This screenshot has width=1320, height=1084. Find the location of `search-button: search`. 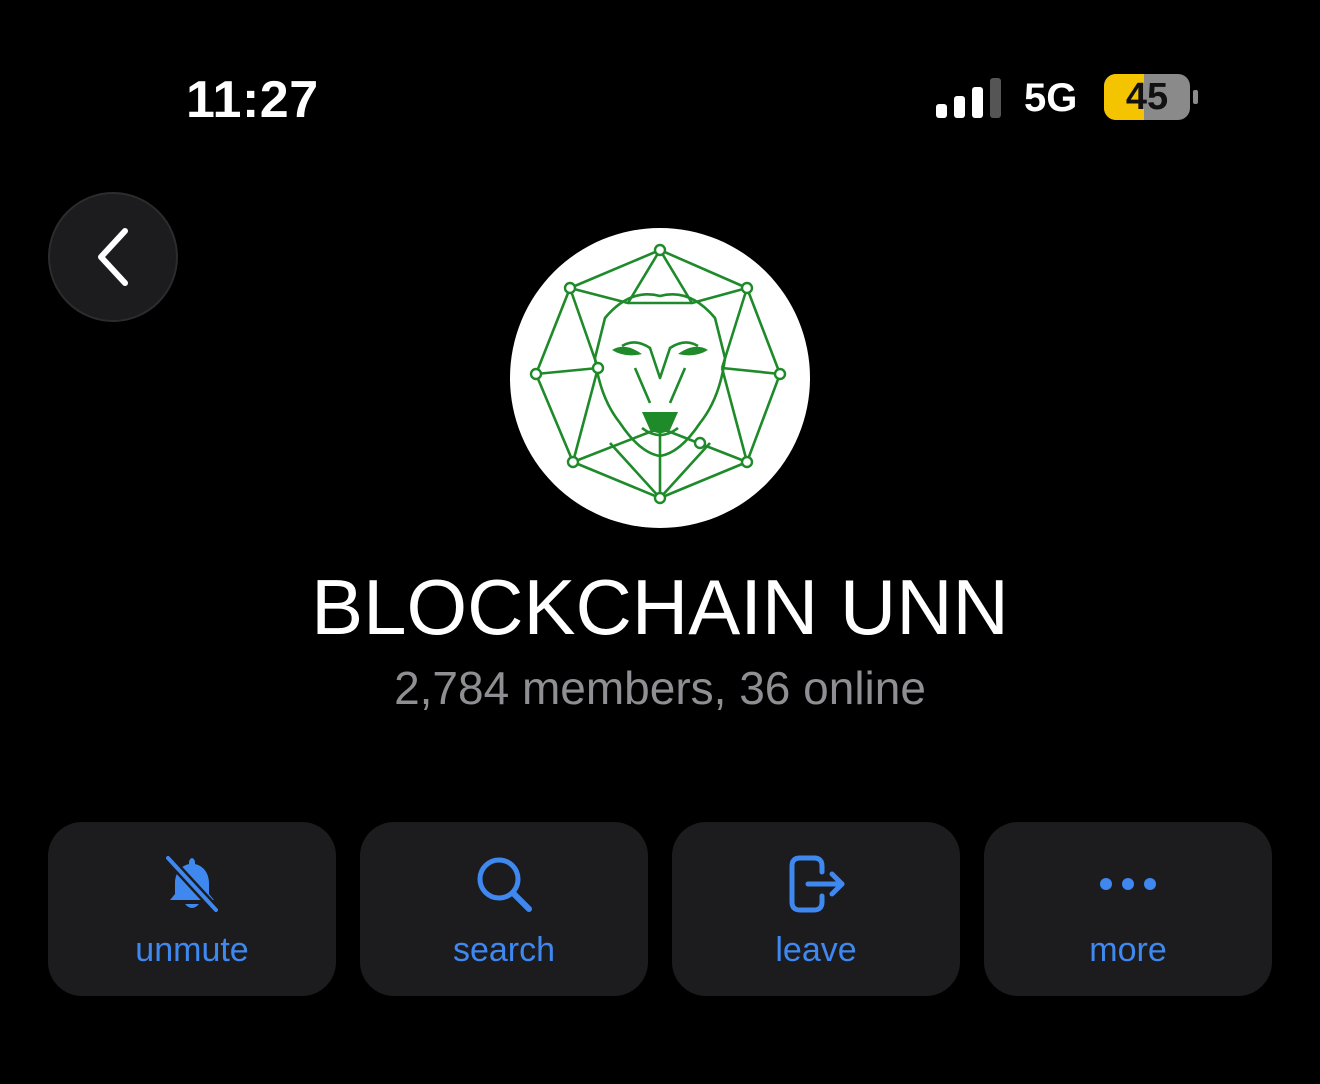

search-button: search is located at coordinates (504, 909).